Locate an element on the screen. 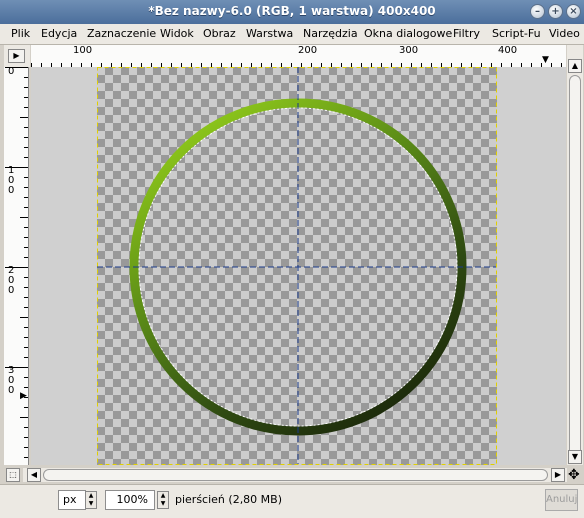  scroll-down-button: ▼ is located at coordinates (575, 457).